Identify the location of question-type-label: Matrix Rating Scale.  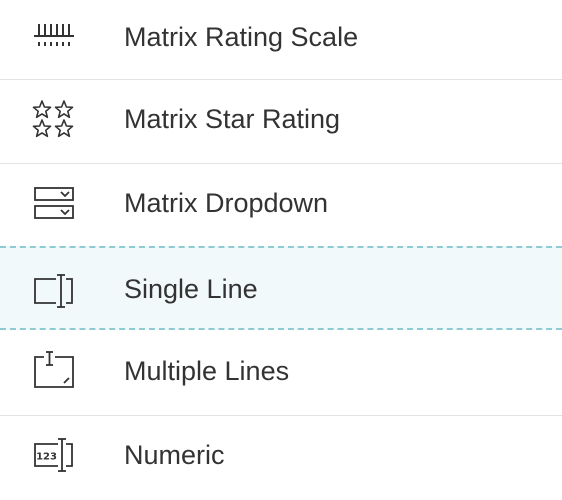
(241, 37).